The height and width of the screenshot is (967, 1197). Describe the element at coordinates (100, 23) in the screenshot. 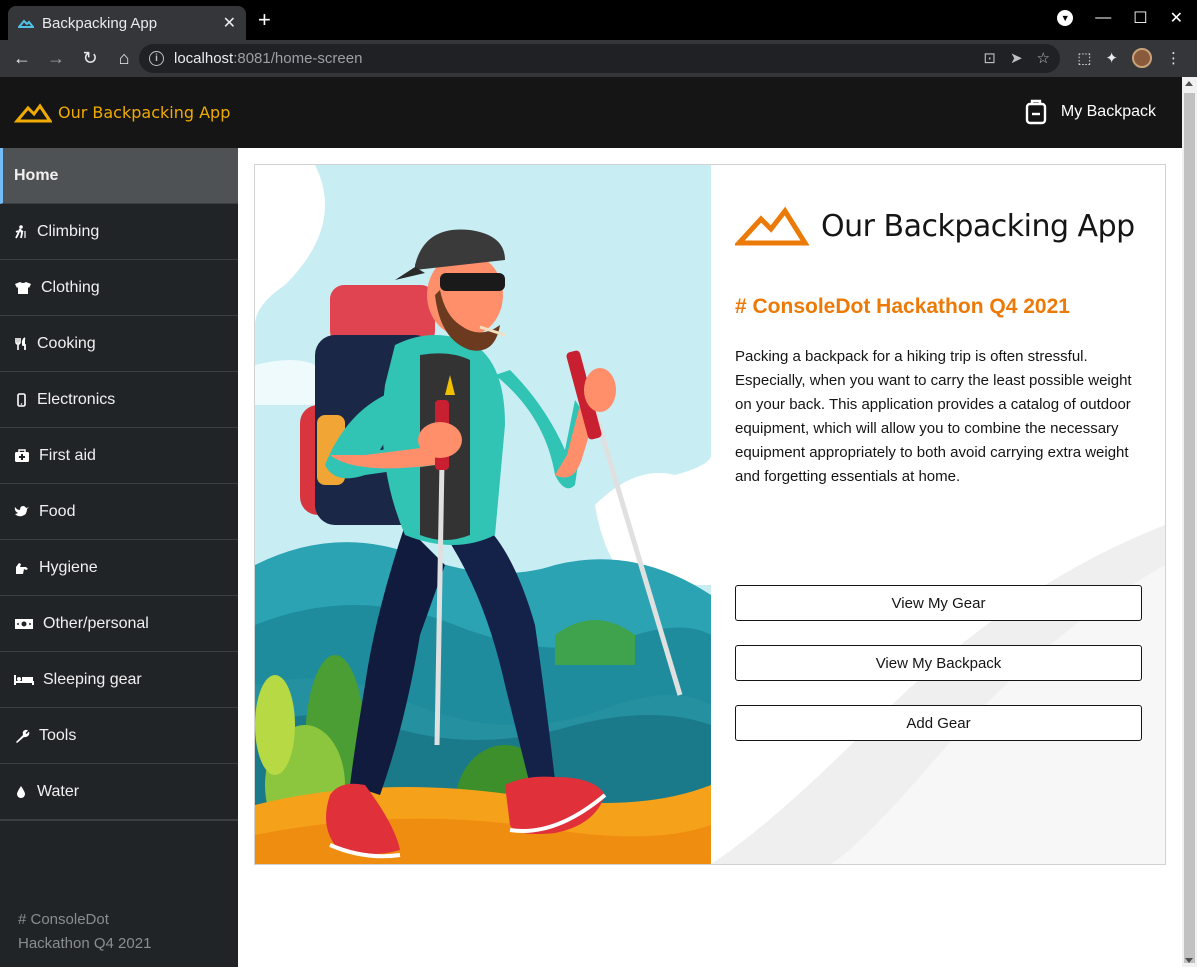

I see `tab-title: Backpacking App` at that location.